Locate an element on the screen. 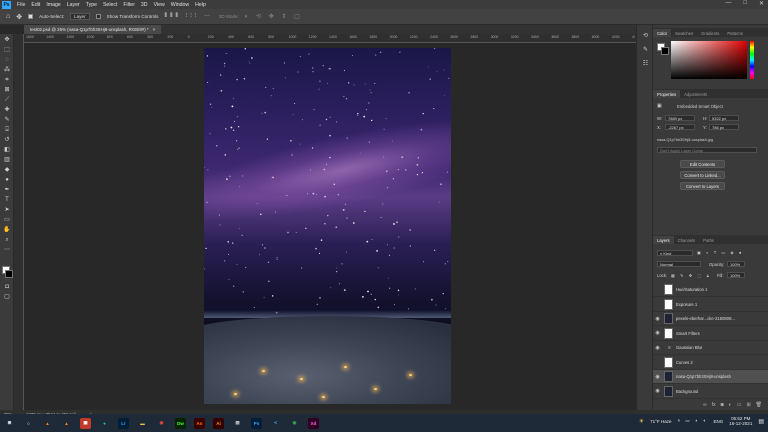 The image size is (768, 432). files-icon: ▤ is located at coordinates (237, 423).